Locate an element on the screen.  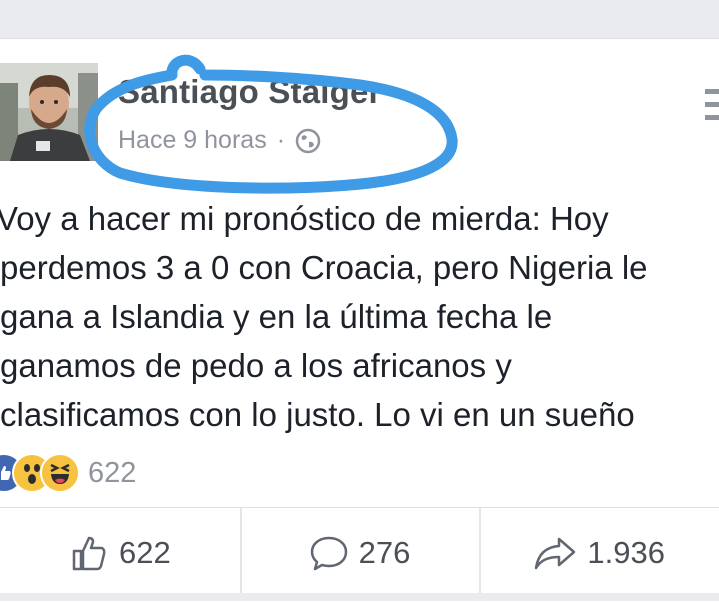
share-button: 1.936 is located at coordinates (599, 553).